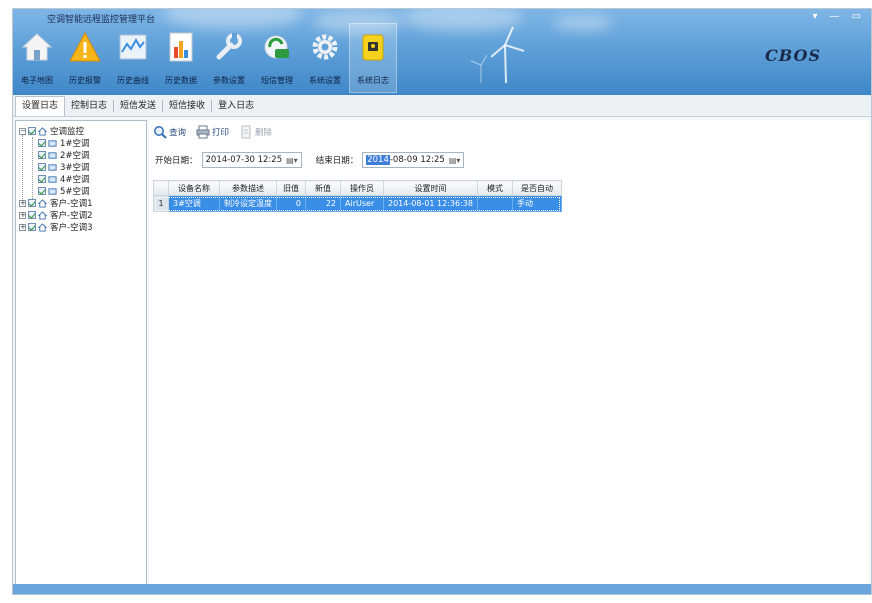  What do you see at coordinates (176, 161) in the screenshot?
I see `start-date-label: 开始日期：` at bounding box center [176, 161].